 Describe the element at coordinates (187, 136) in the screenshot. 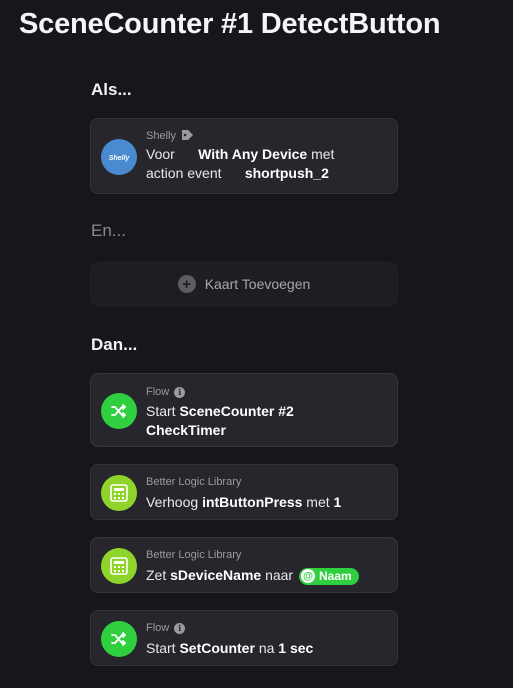

I see `tag-icon` at that location.